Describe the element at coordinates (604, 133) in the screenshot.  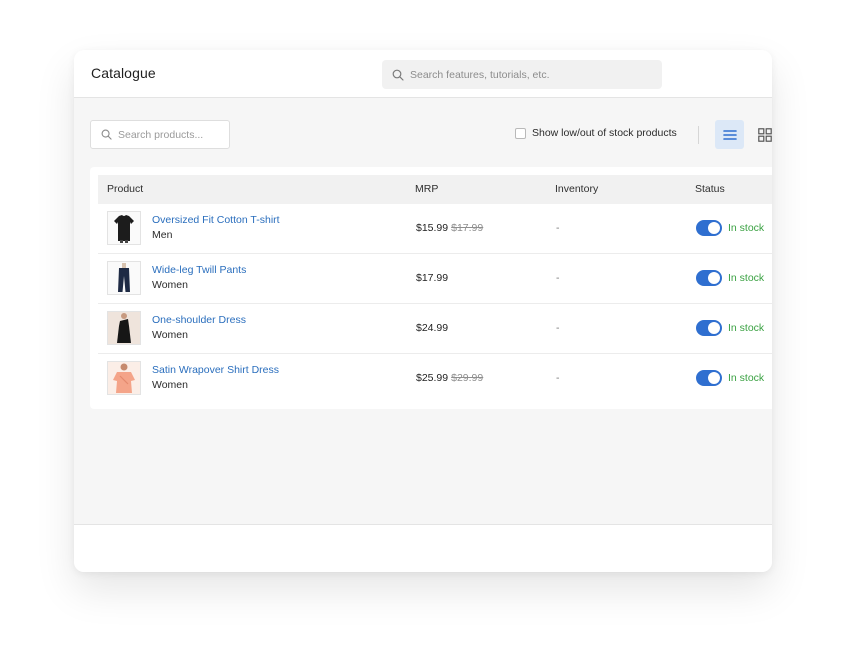
I see `stock-filter-label: Show low/out of stock products` at that location.